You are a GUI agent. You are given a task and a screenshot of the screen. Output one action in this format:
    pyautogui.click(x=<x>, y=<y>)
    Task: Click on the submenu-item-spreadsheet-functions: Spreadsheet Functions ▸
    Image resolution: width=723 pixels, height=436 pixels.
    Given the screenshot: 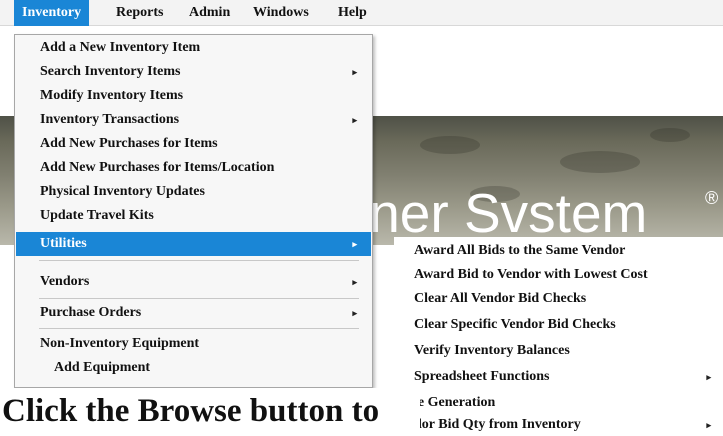 What is the action you would take?
    pyautogui.click(x=558, y=377)
    